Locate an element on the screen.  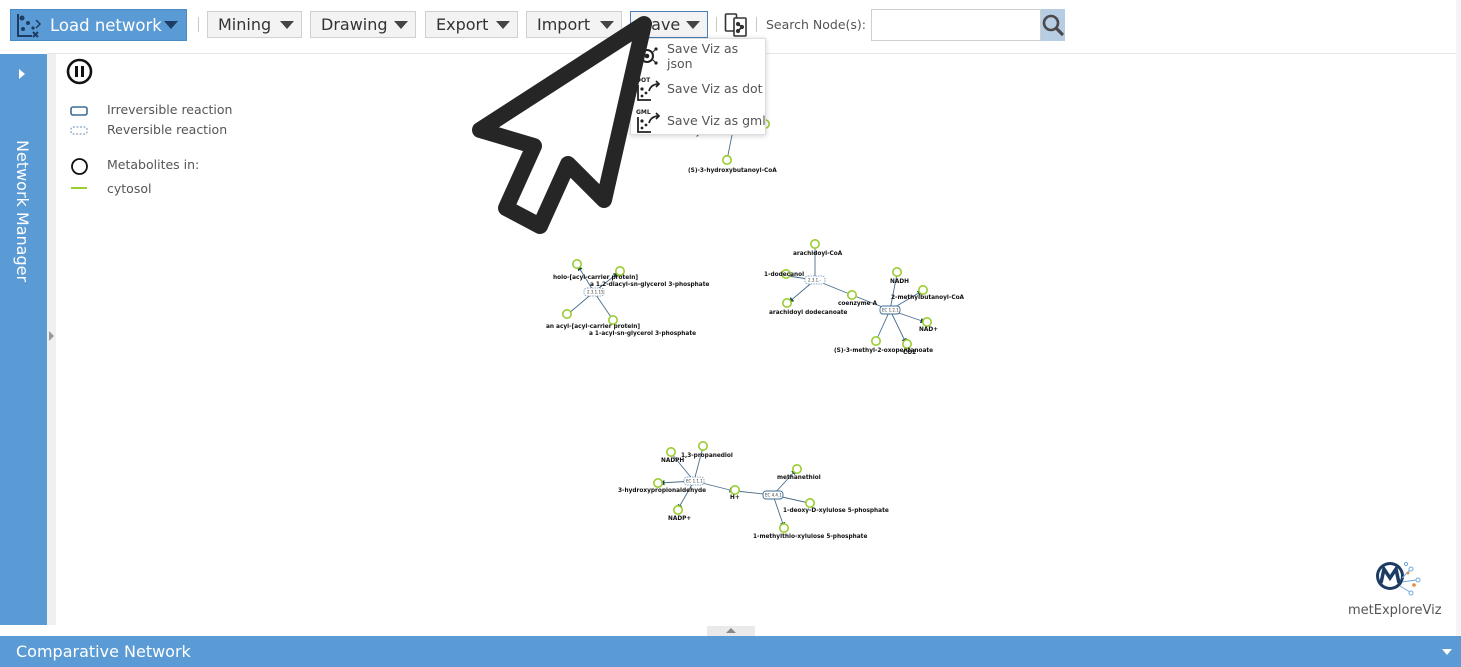
compartment-color-swatch is located at coordinates (79, 188).